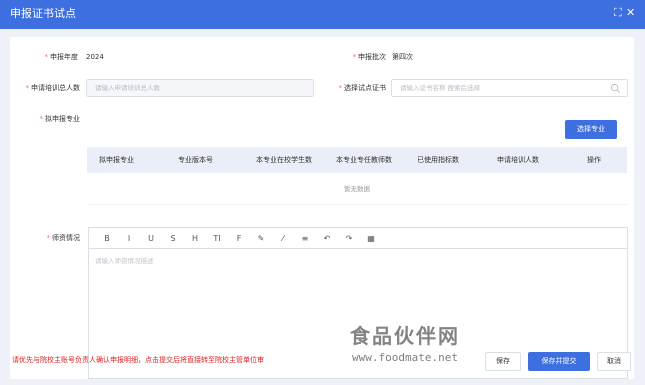  What do you see at coordinates (127, 88) in the screenshot?
I see `trainees-placeholder: 请输入申请培训总人数` at bounding box center [127, 88].